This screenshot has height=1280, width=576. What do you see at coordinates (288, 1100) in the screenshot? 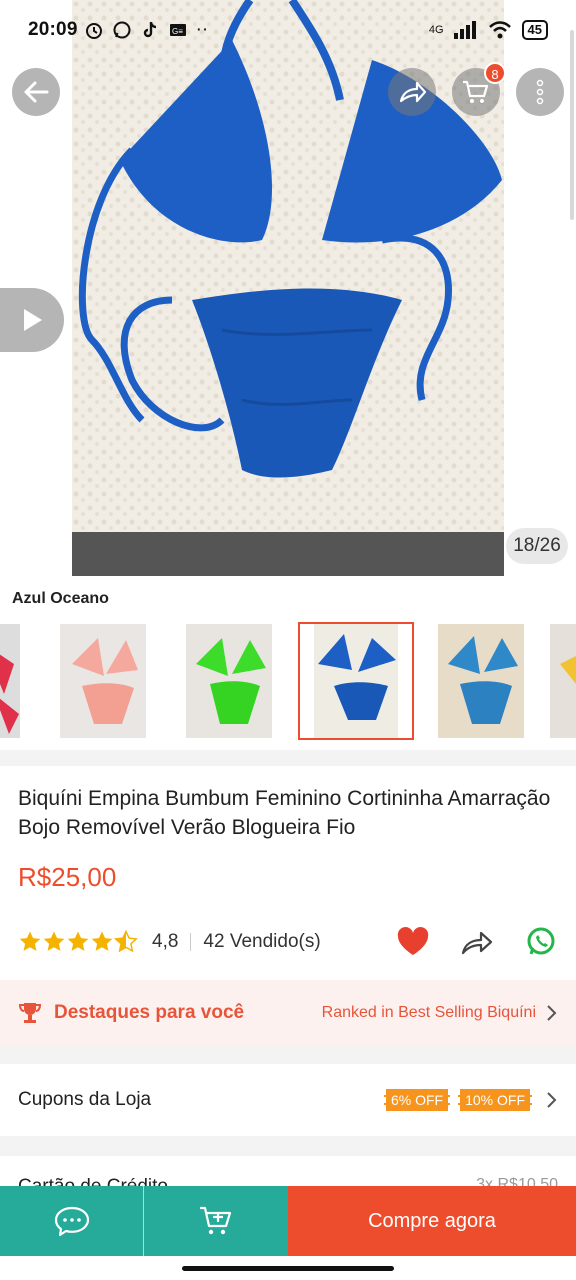
I see `store-coupons-row: Cupons da Loja 6% OFF 10% OFF` at bounding box center [288, 1100].